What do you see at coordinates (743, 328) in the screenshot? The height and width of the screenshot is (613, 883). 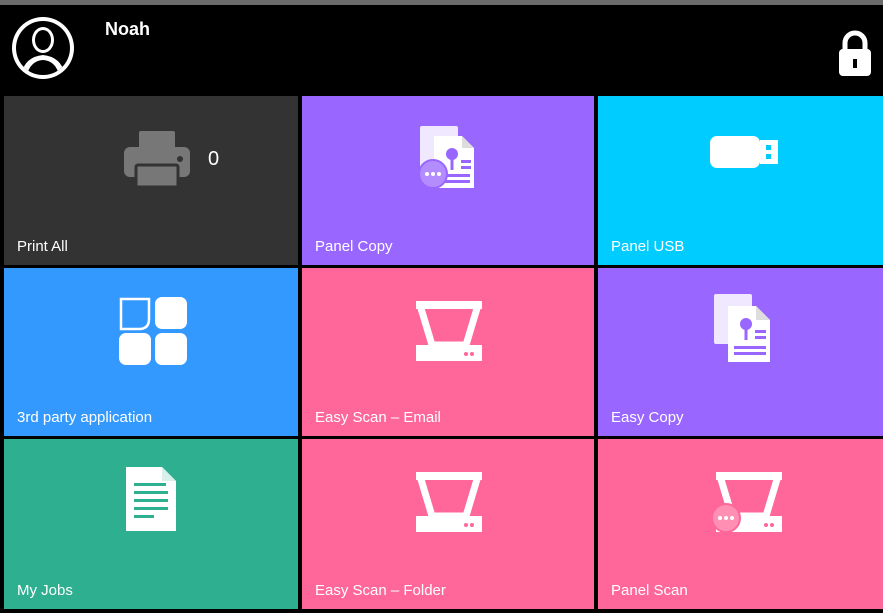 I see `copy-icon` at bounding box center [743, 328].